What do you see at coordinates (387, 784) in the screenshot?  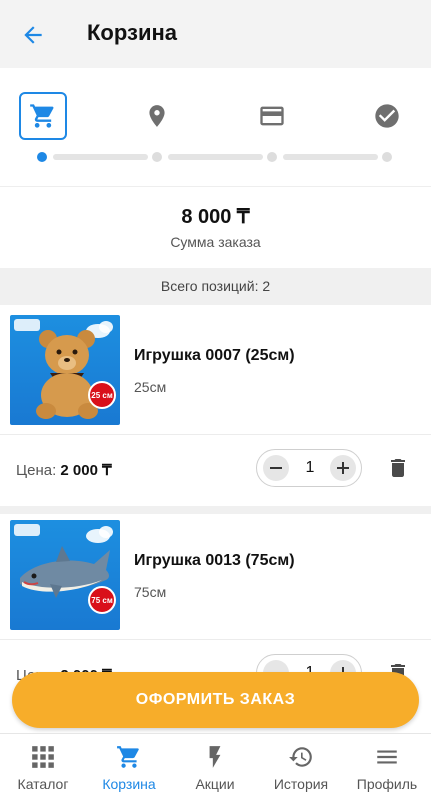 I see `nav-label: Профиль` at bounding box center [387, 784].